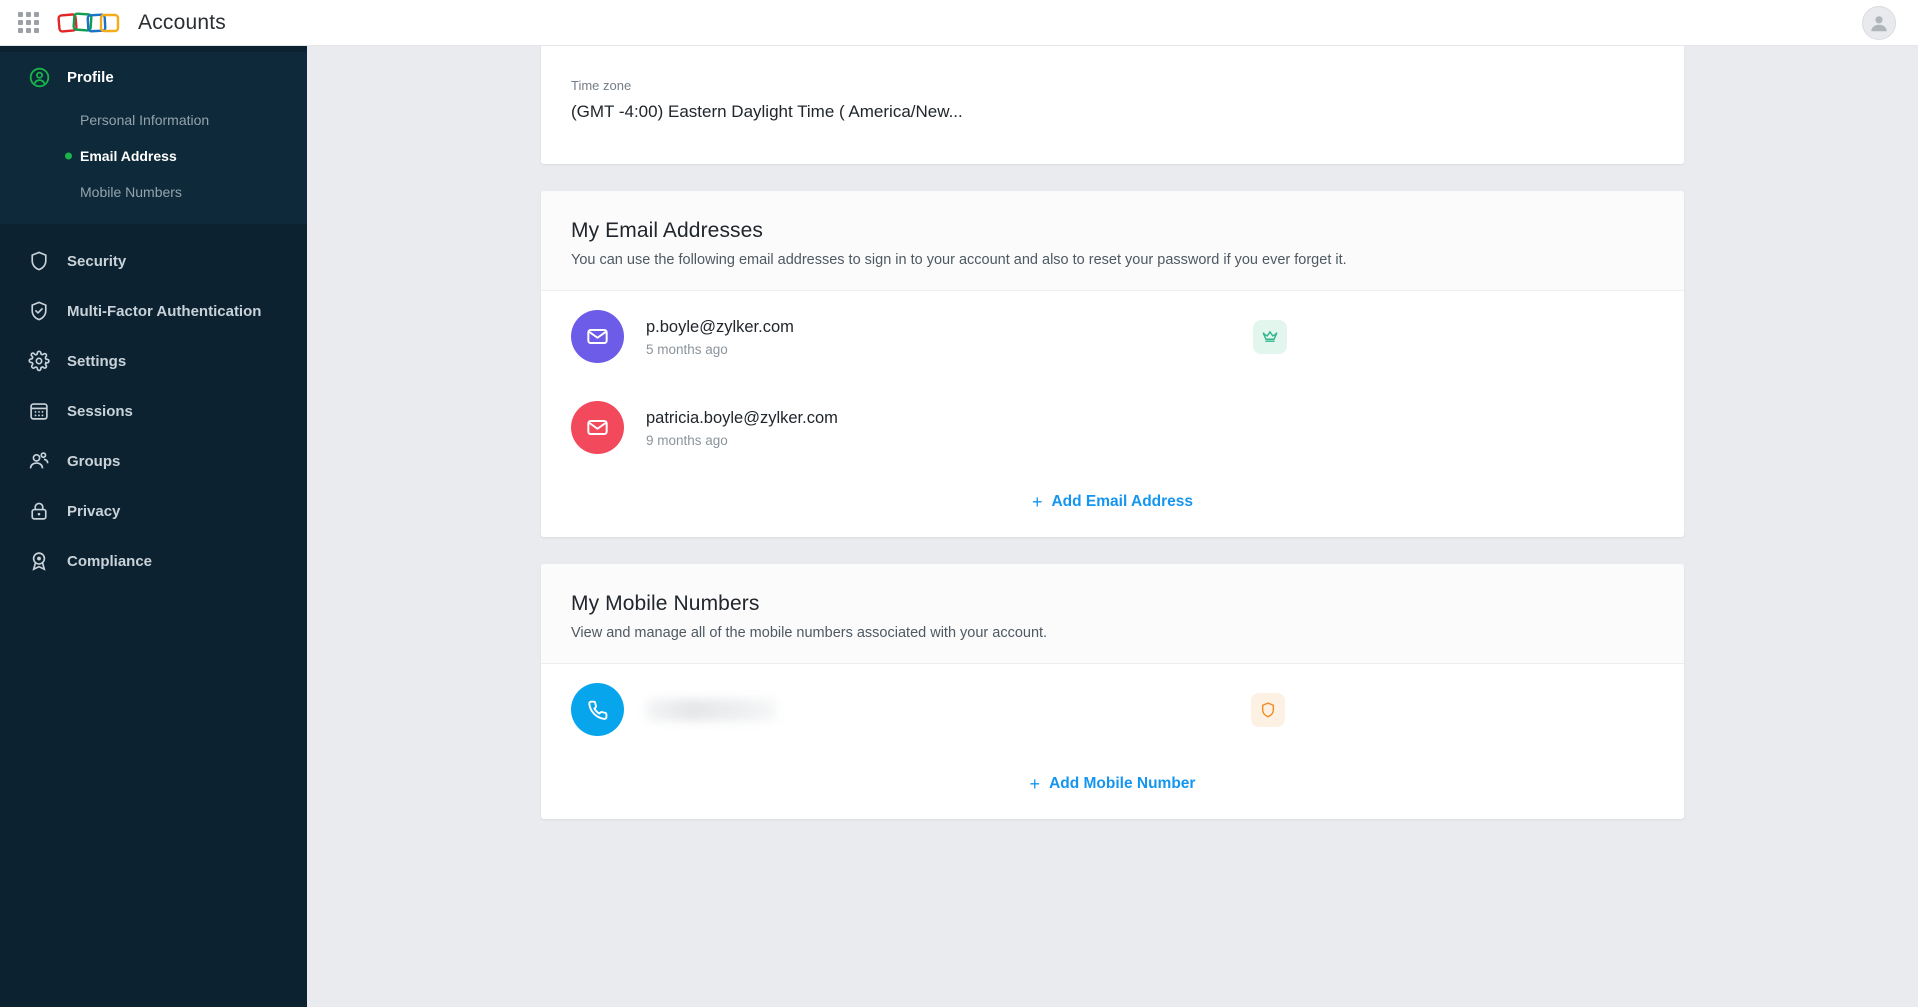 This screenshot has height=1007, width=1918. What do you see at coordinates (39, 461) in the screenshot?
I see `users-icon` at bounding box center [39, 461].